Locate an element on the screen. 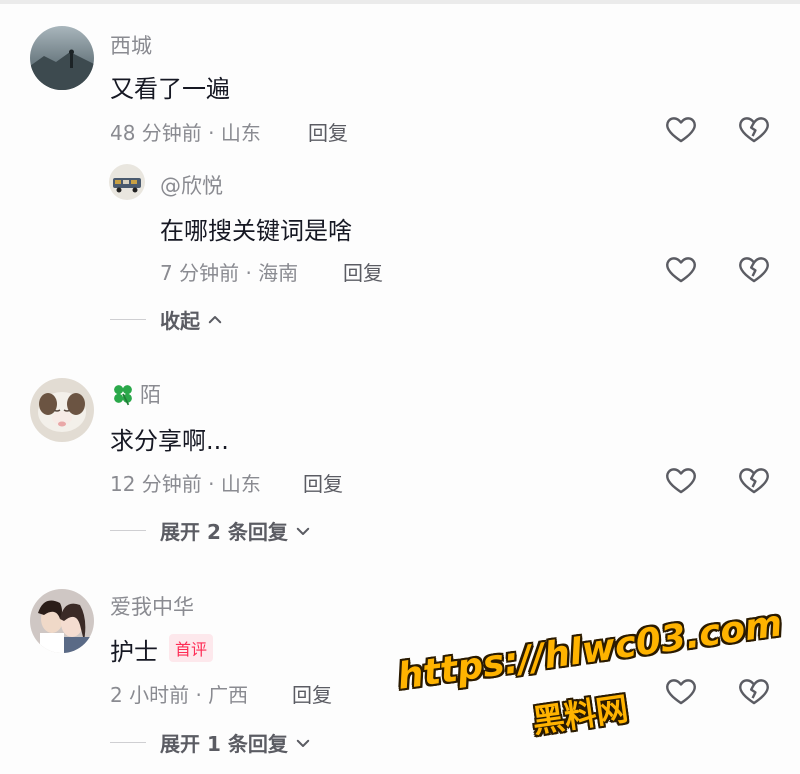 Image resolution: width=800 pixels, height=774 pixels. username: 西城 is located at coordinates (131, 45).